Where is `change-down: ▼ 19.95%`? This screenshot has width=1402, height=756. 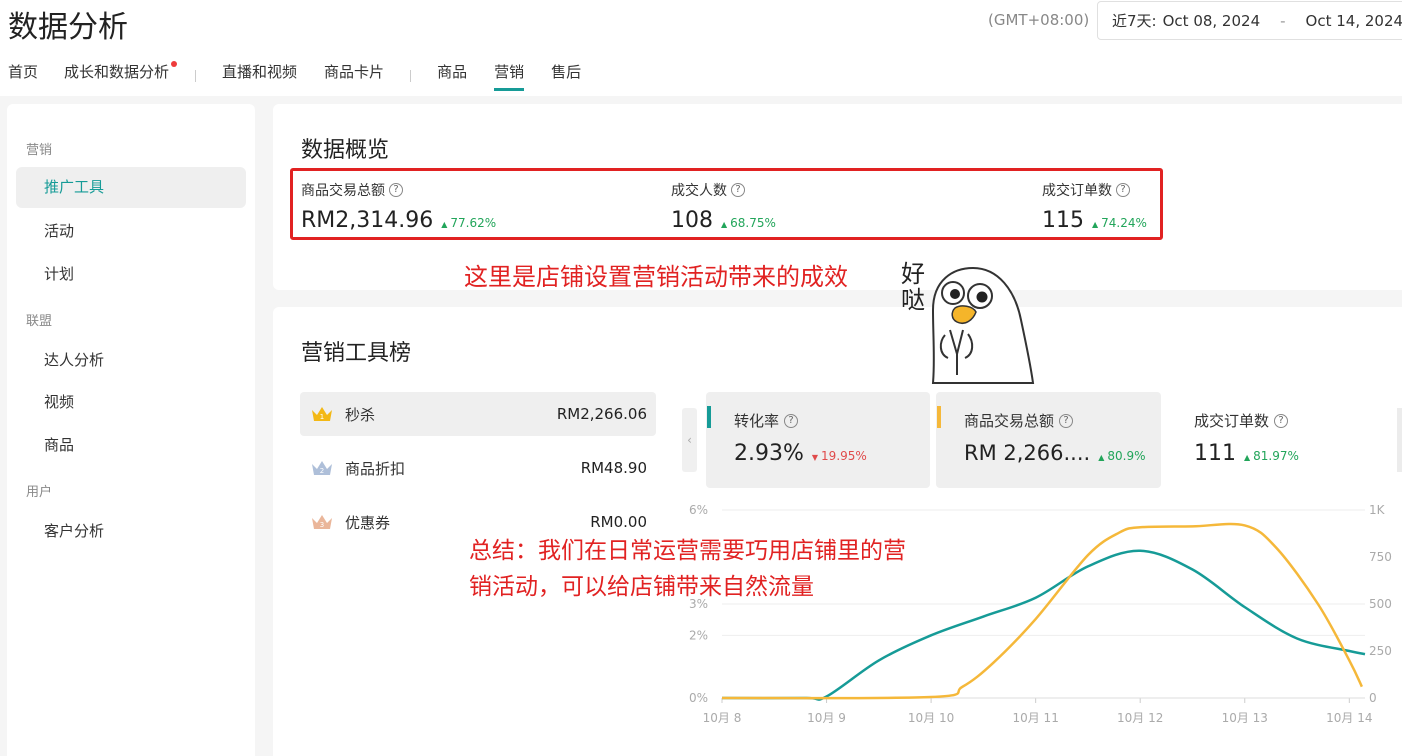
change-down: ▼ 19.95% is located at coordinates (839, 456).